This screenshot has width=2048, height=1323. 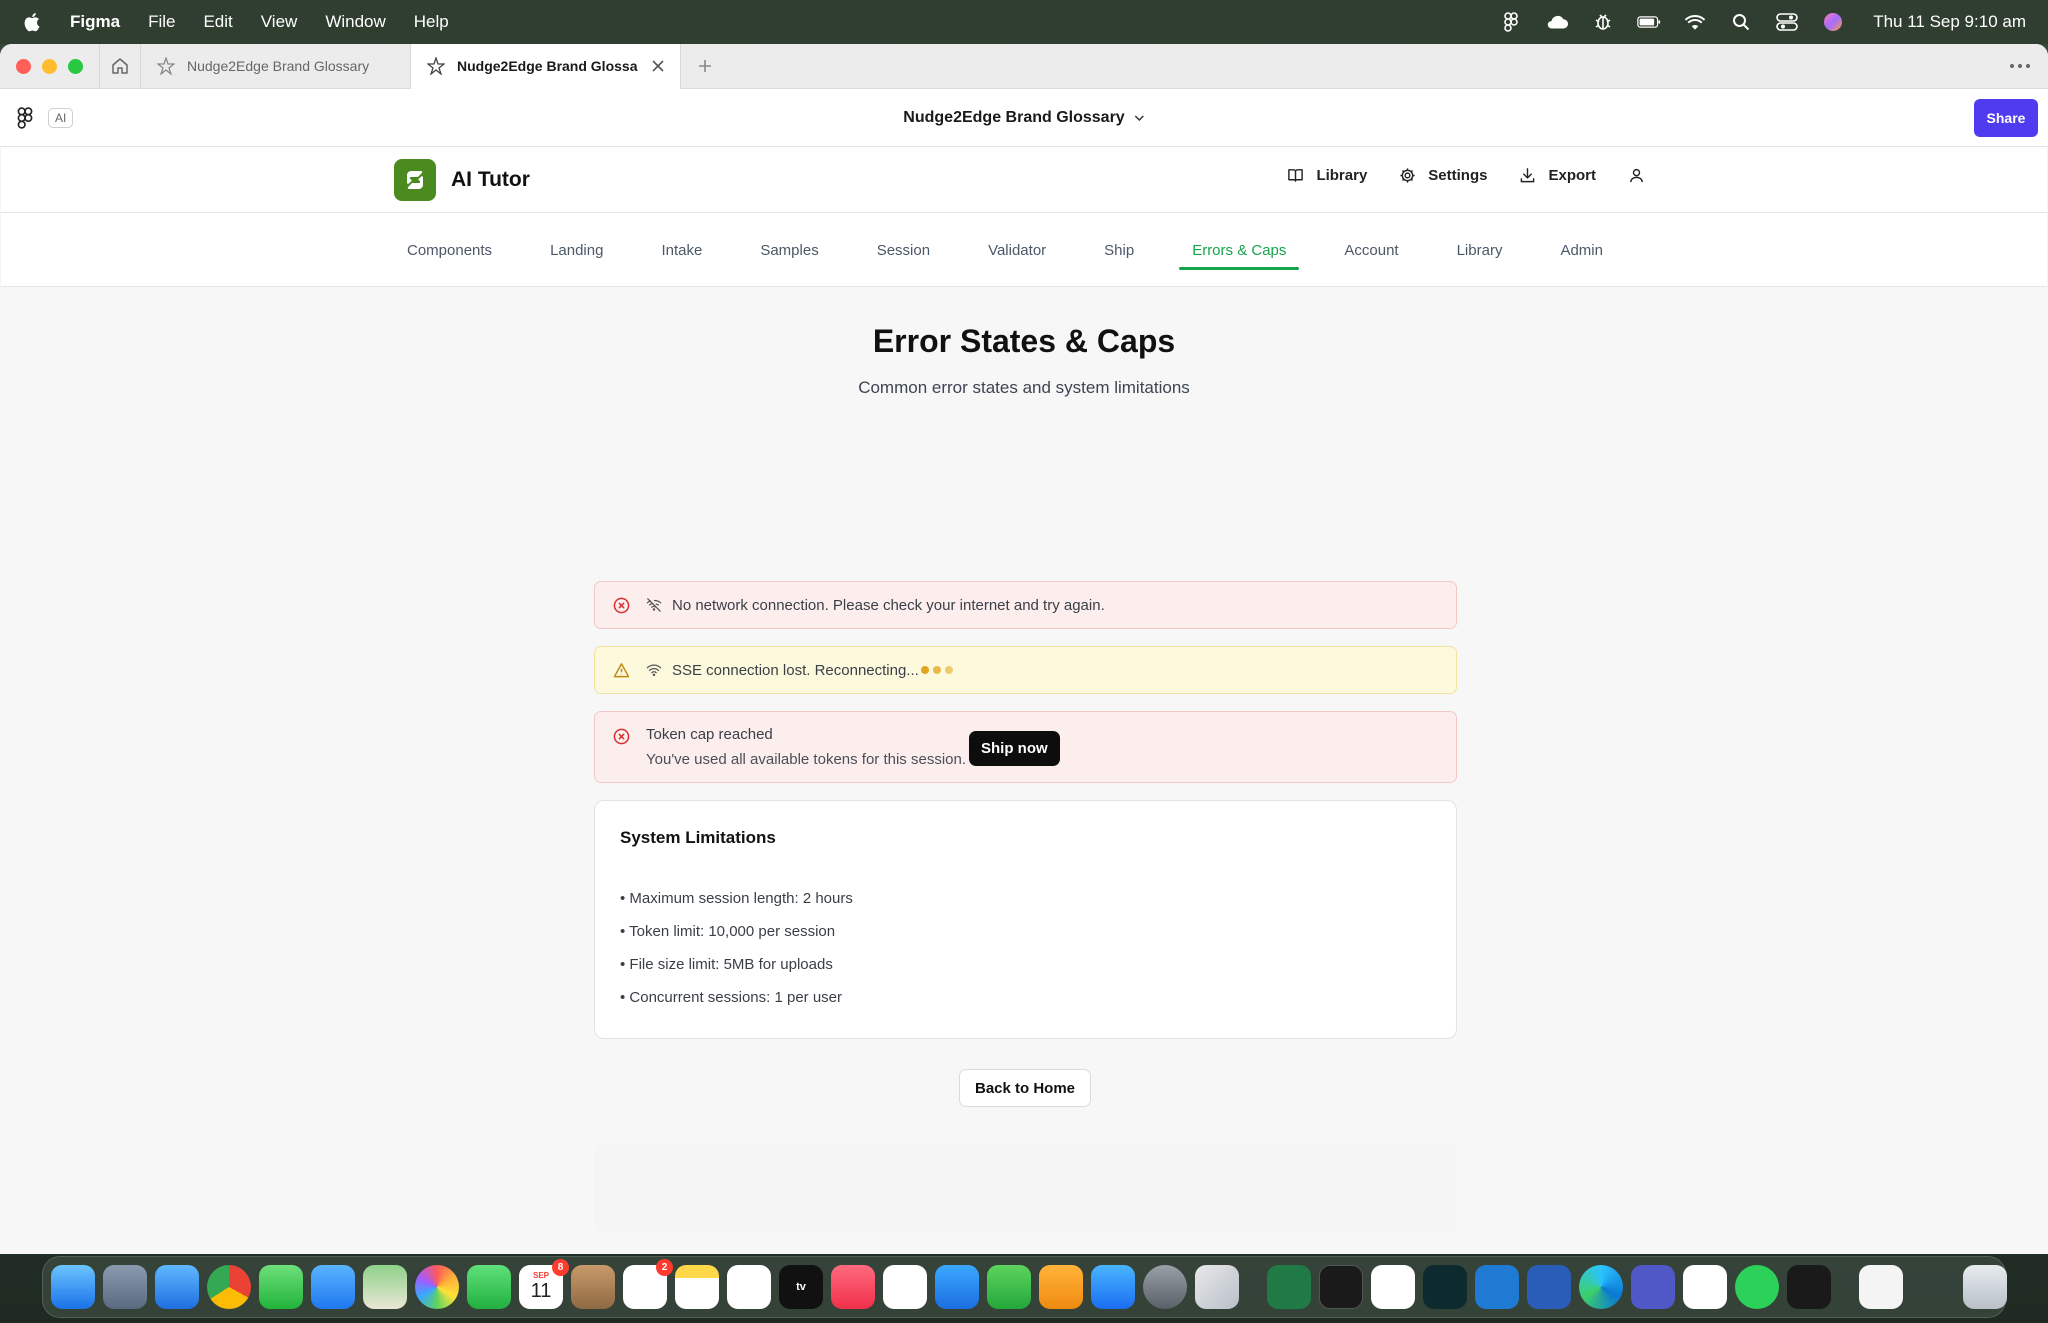 I want to click on bug-icon, so click(x=1603, y=22).